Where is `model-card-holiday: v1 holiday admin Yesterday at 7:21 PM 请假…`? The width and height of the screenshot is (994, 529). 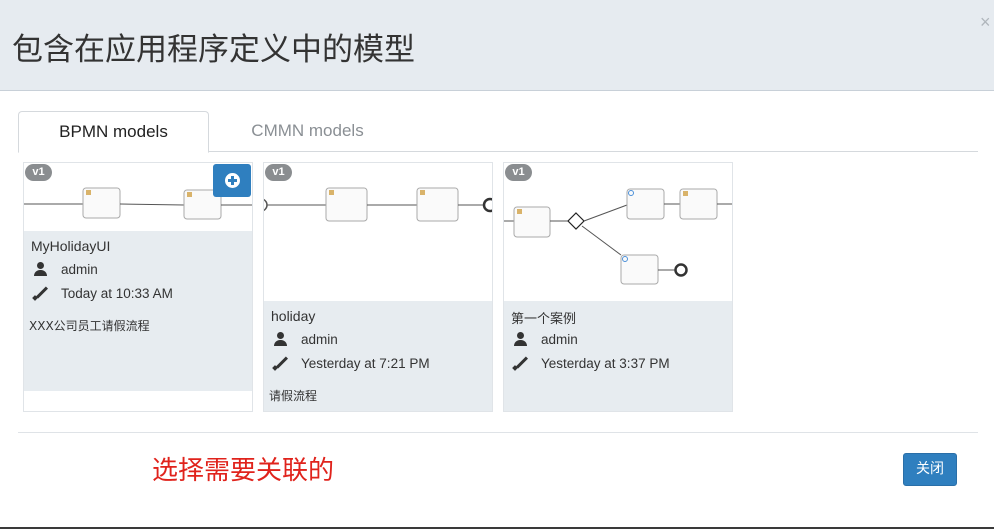
model-card-holiday: v1 holiday admin Yesterday at 7:21 PM 请假… is located at coordinates (378, 287).